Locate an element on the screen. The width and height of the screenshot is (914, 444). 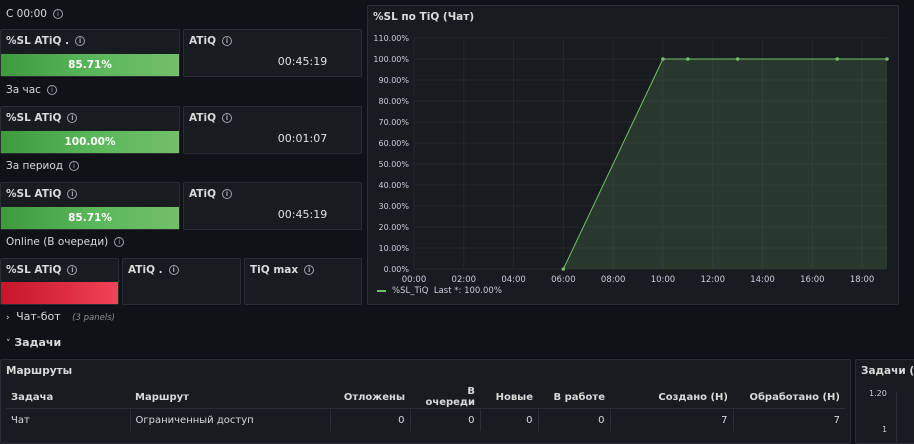
y-tick-label: 90.00% is located at coordinates (393, 80).